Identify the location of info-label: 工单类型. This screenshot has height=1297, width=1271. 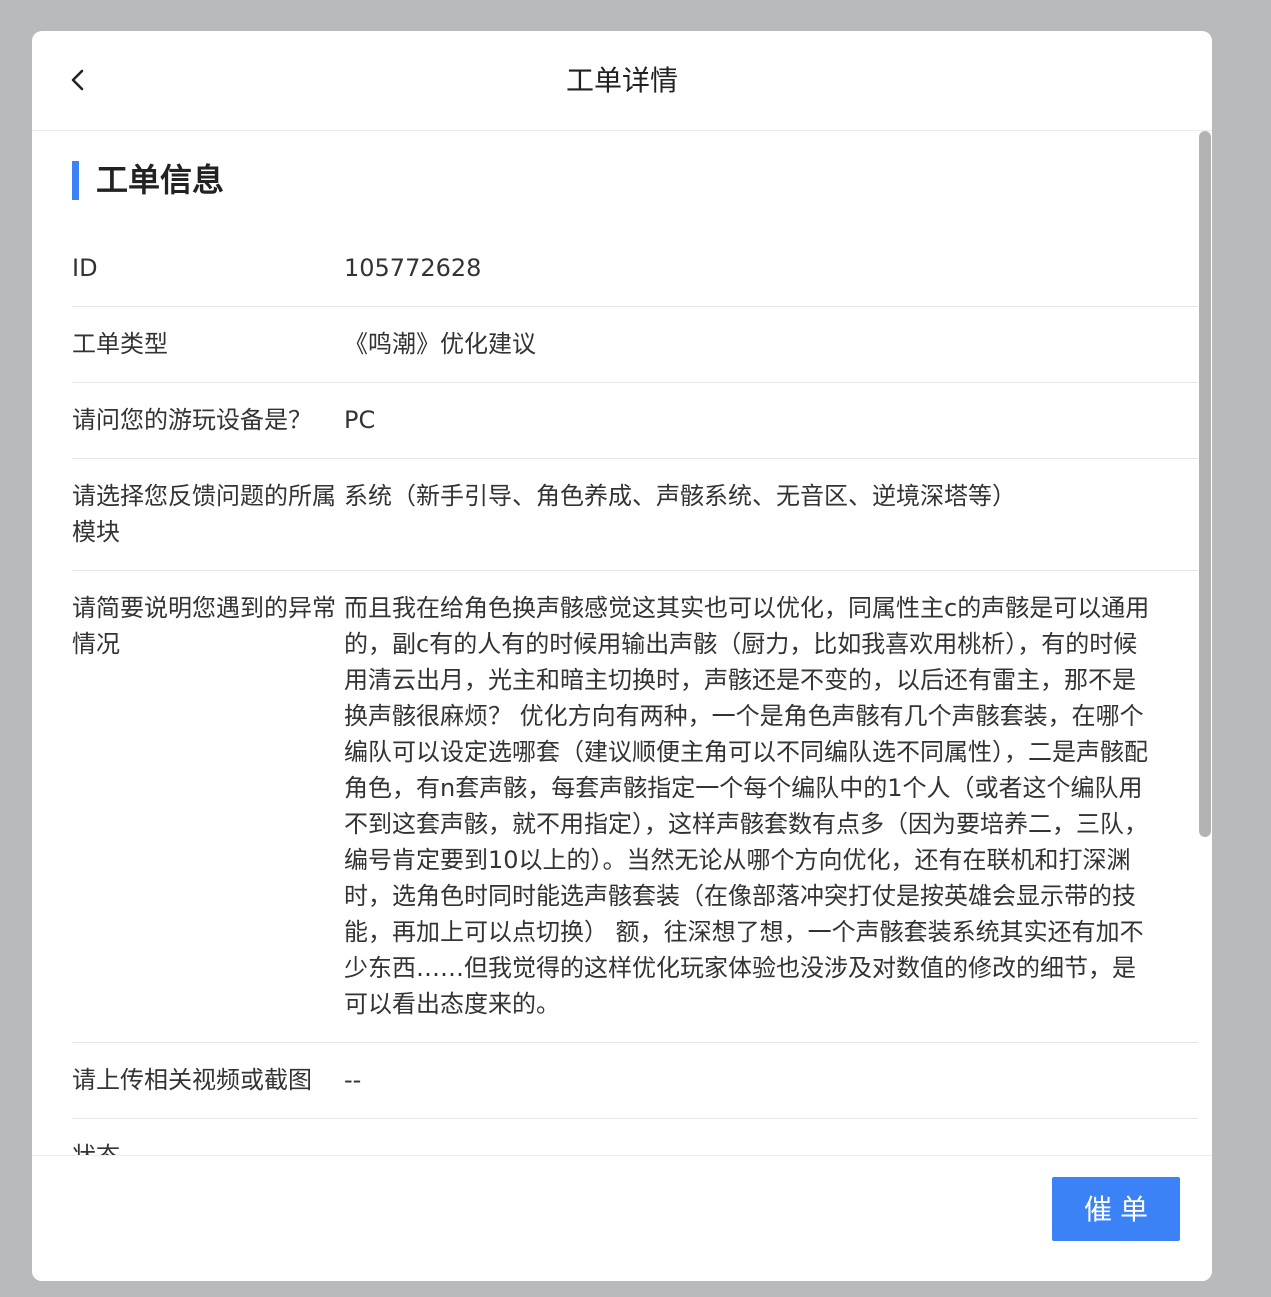
(120, 344).